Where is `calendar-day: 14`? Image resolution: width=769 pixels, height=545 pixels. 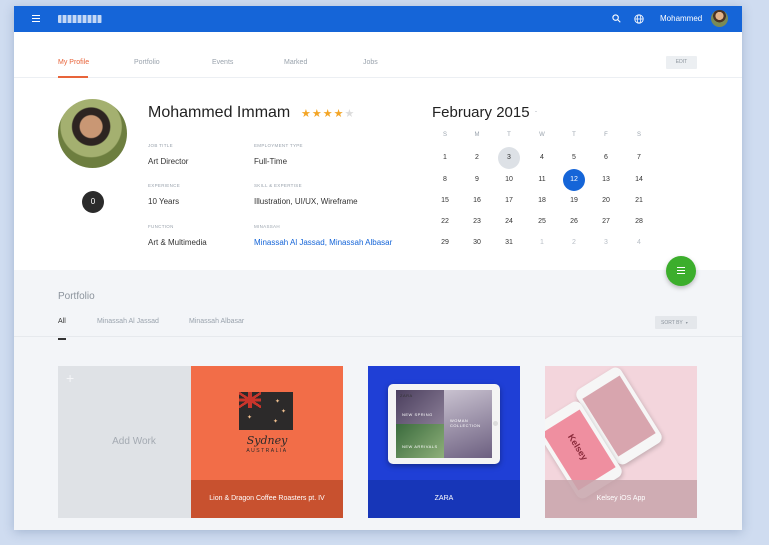 calendar-day: 14 is located at coordinates (639, 180).